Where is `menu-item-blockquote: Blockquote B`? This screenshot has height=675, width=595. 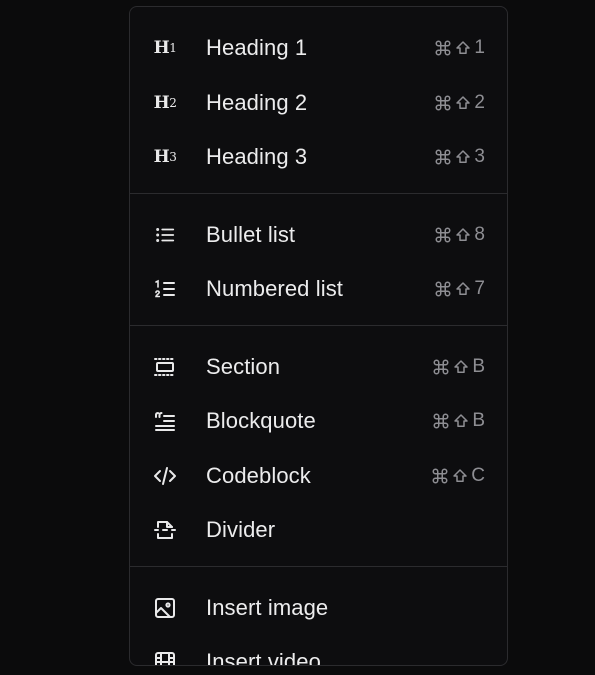
menu-item-blockquote: Blockquote B is located at coordinates (318, 421).